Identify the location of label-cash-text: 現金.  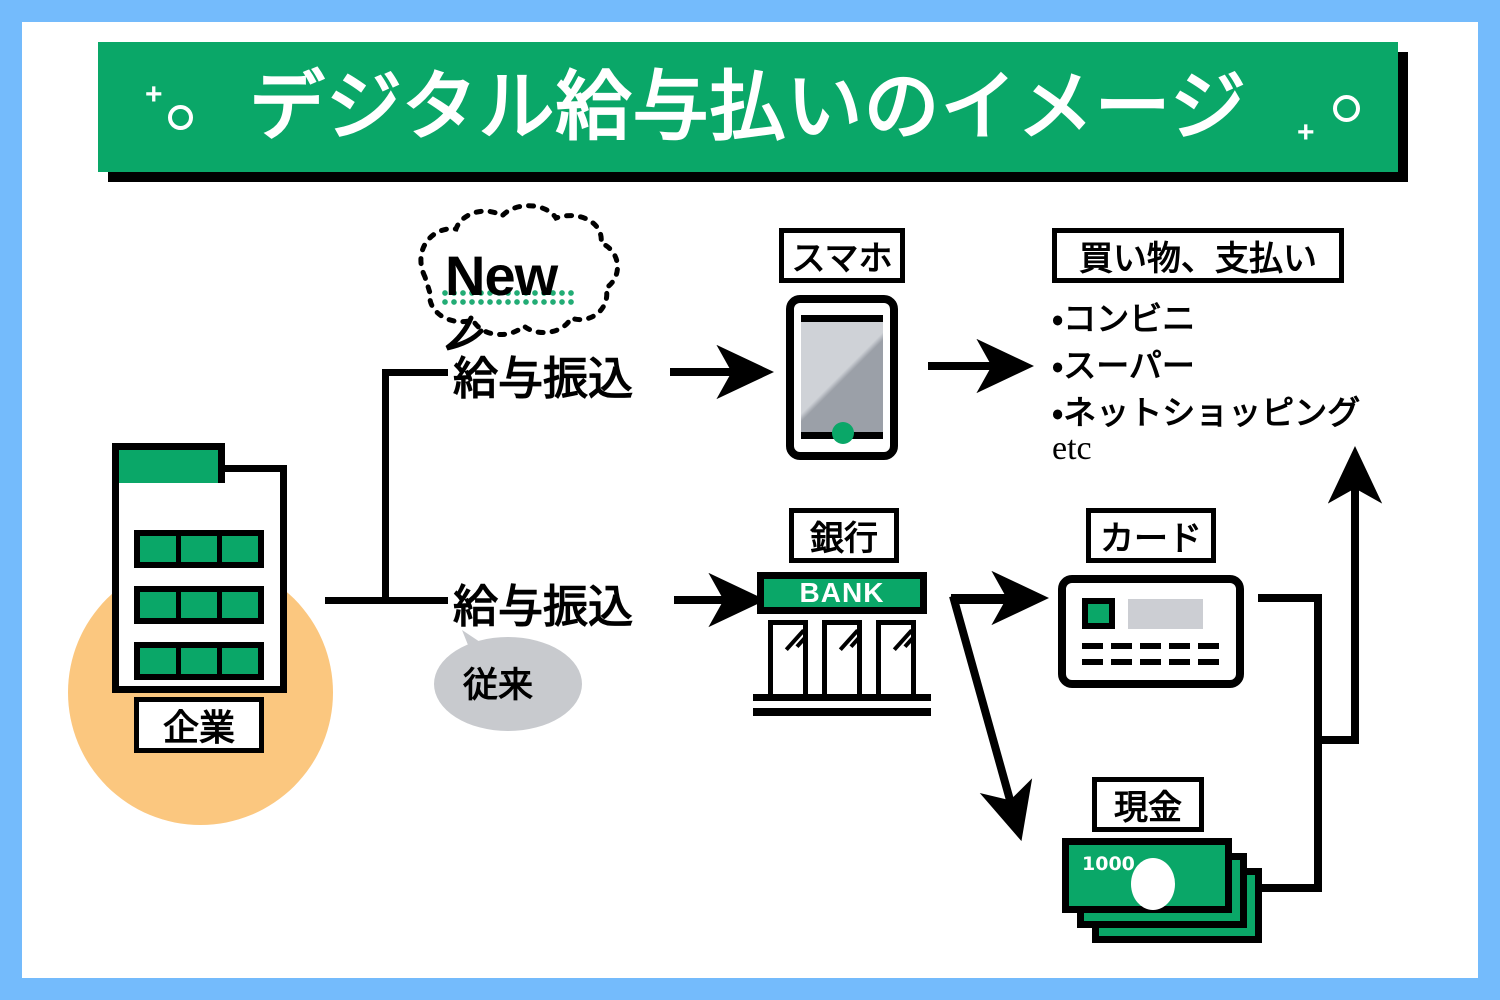
(1148, 808).